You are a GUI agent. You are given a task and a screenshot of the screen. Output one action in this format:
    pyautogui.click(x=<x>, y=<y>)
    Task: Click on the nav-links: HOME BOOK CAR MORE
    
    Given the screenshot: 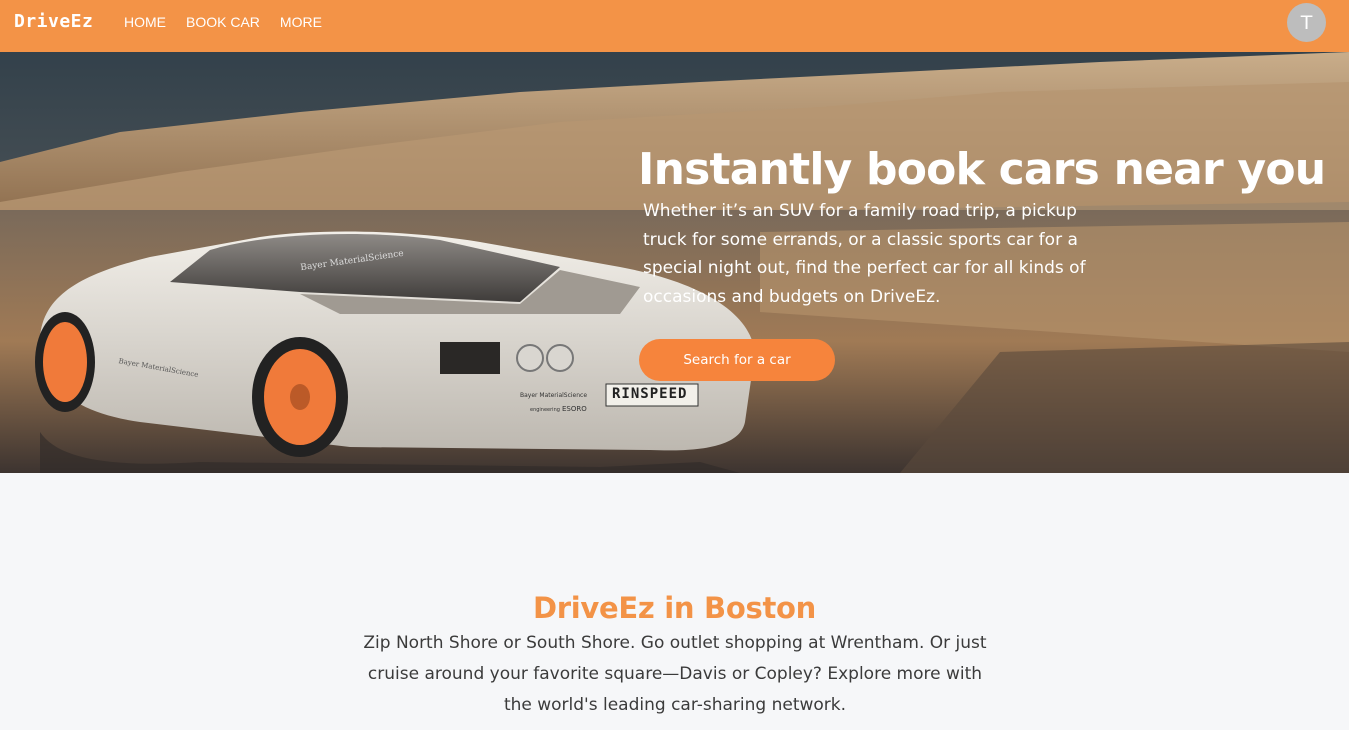 What is the action you would take?
    pyautogui.click(x=233, y=22)
    